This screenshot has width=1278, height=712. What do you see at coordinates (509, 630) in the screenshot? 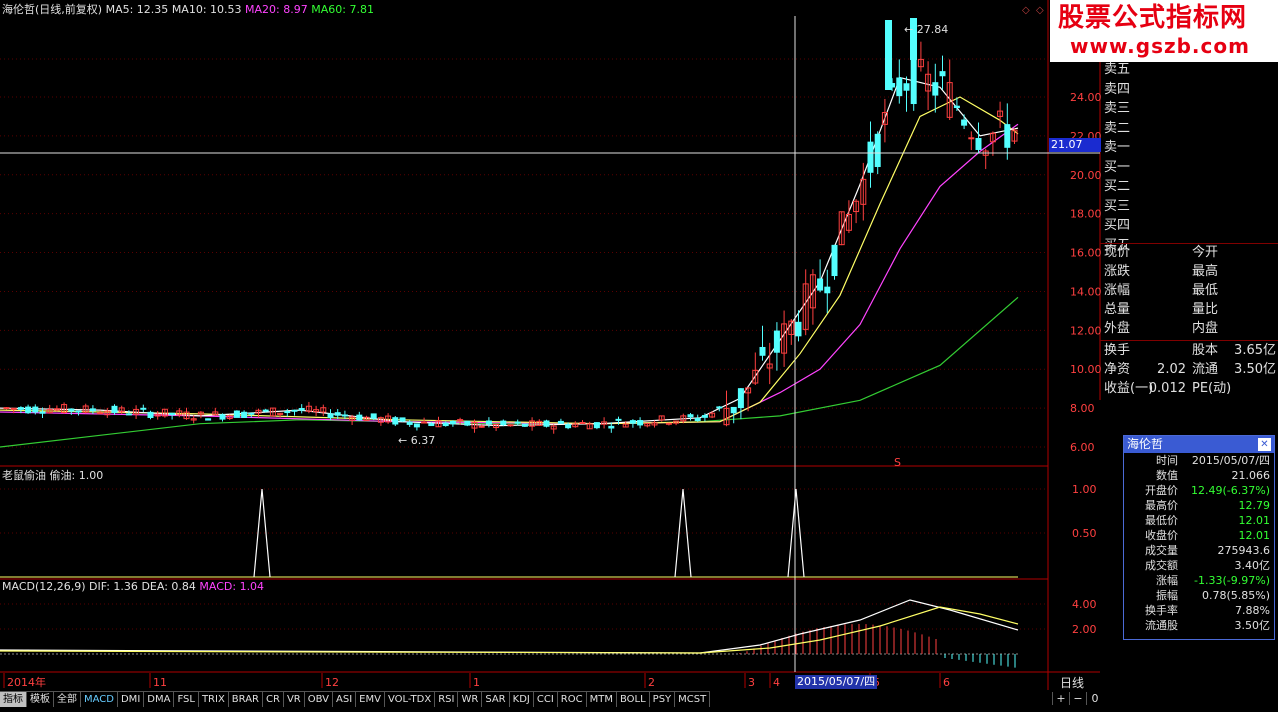
I see `macd-dea-line` at bounding box center [509, 630].